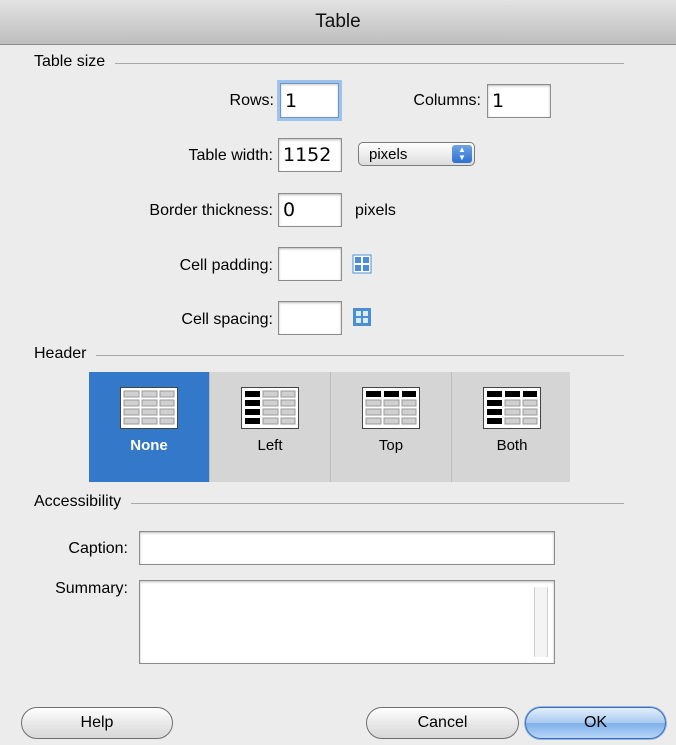 Image resolution: width=676 pixels, height=745 pixels. What do you see at coordinates (362, 317) in the screenshot?
I see `cell-spacing-icon` at bounding box center [362, 317].